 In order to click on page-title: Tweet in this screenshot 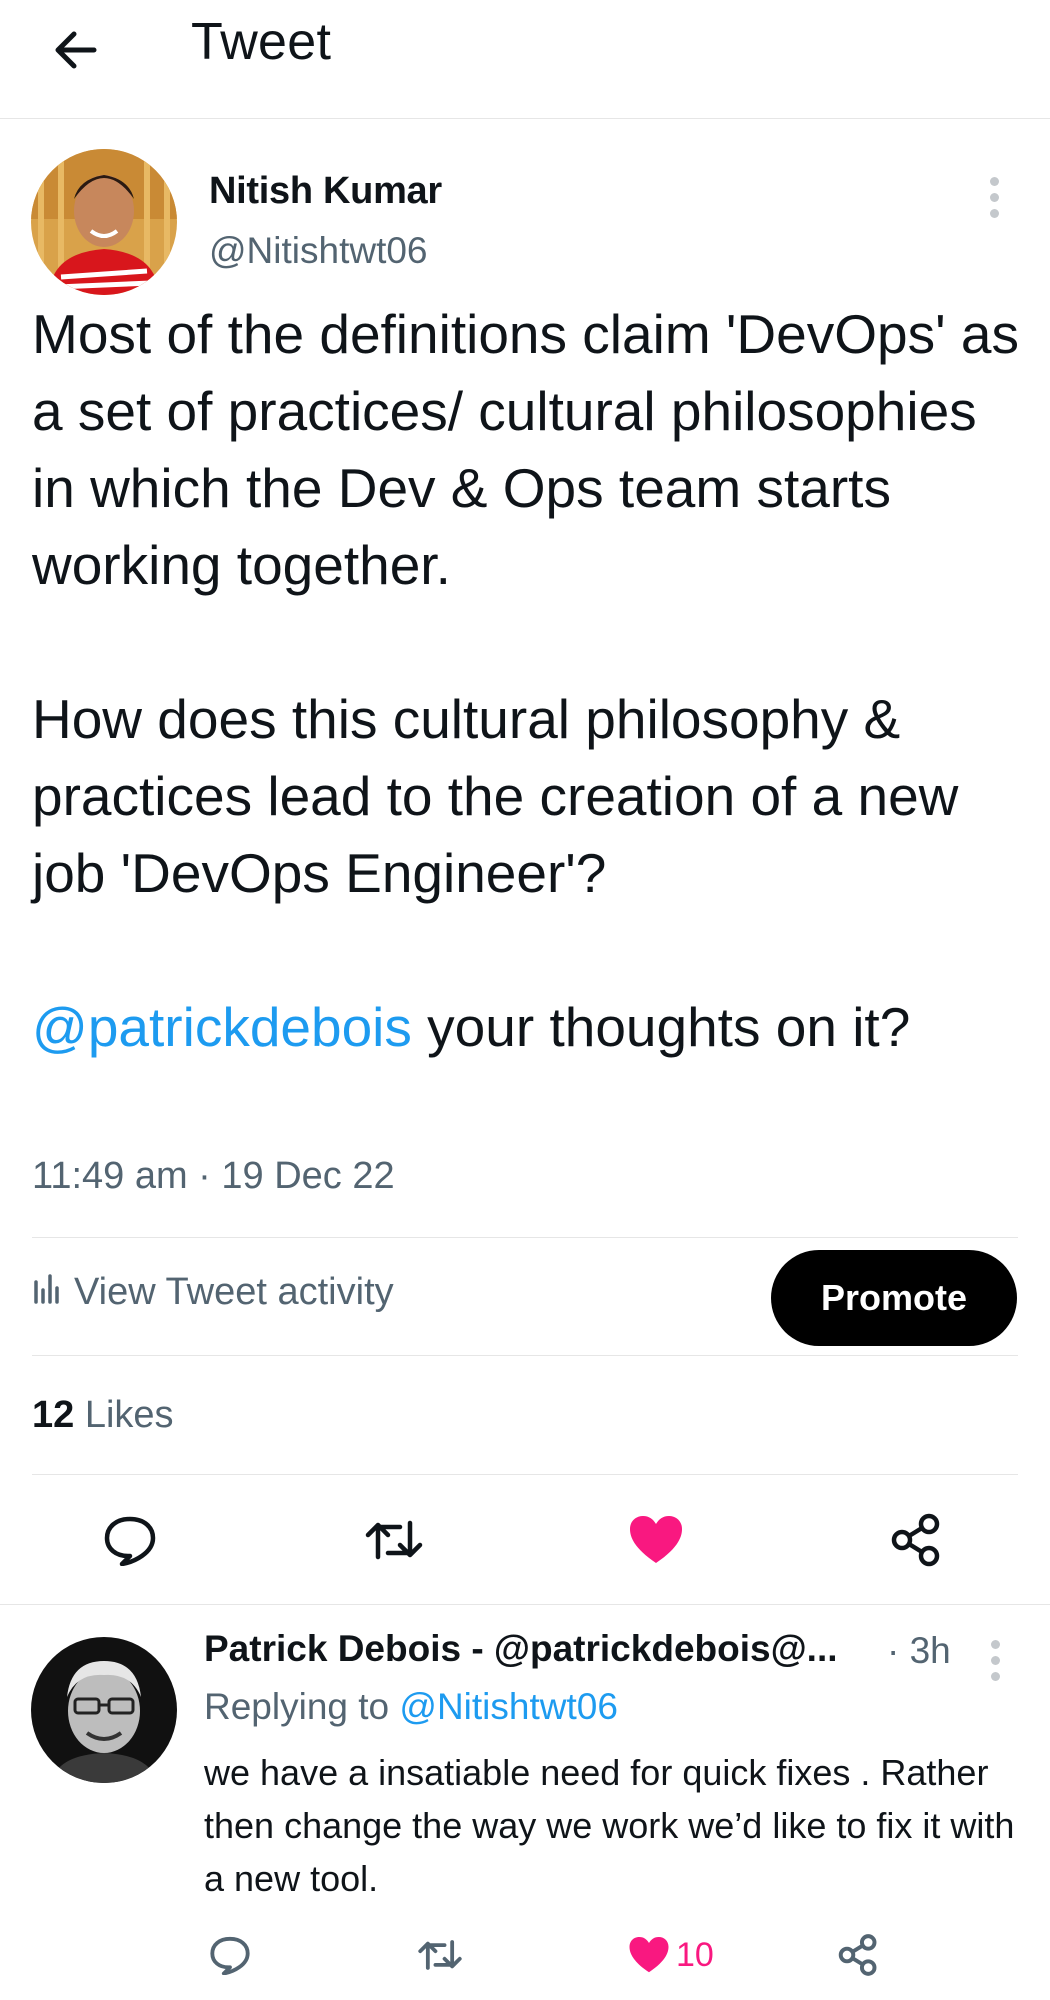, I will do `click(261, 42)`.